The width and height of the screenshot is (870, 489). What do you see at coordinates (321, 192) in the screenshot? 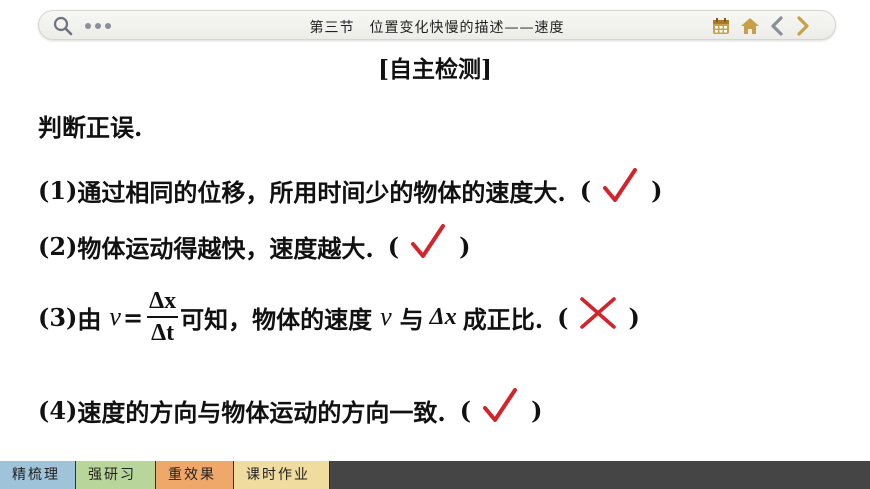
I see `item-text: 通过相同的位移，所用时间少的物体的速度大.` at bounding box center [321, 192].